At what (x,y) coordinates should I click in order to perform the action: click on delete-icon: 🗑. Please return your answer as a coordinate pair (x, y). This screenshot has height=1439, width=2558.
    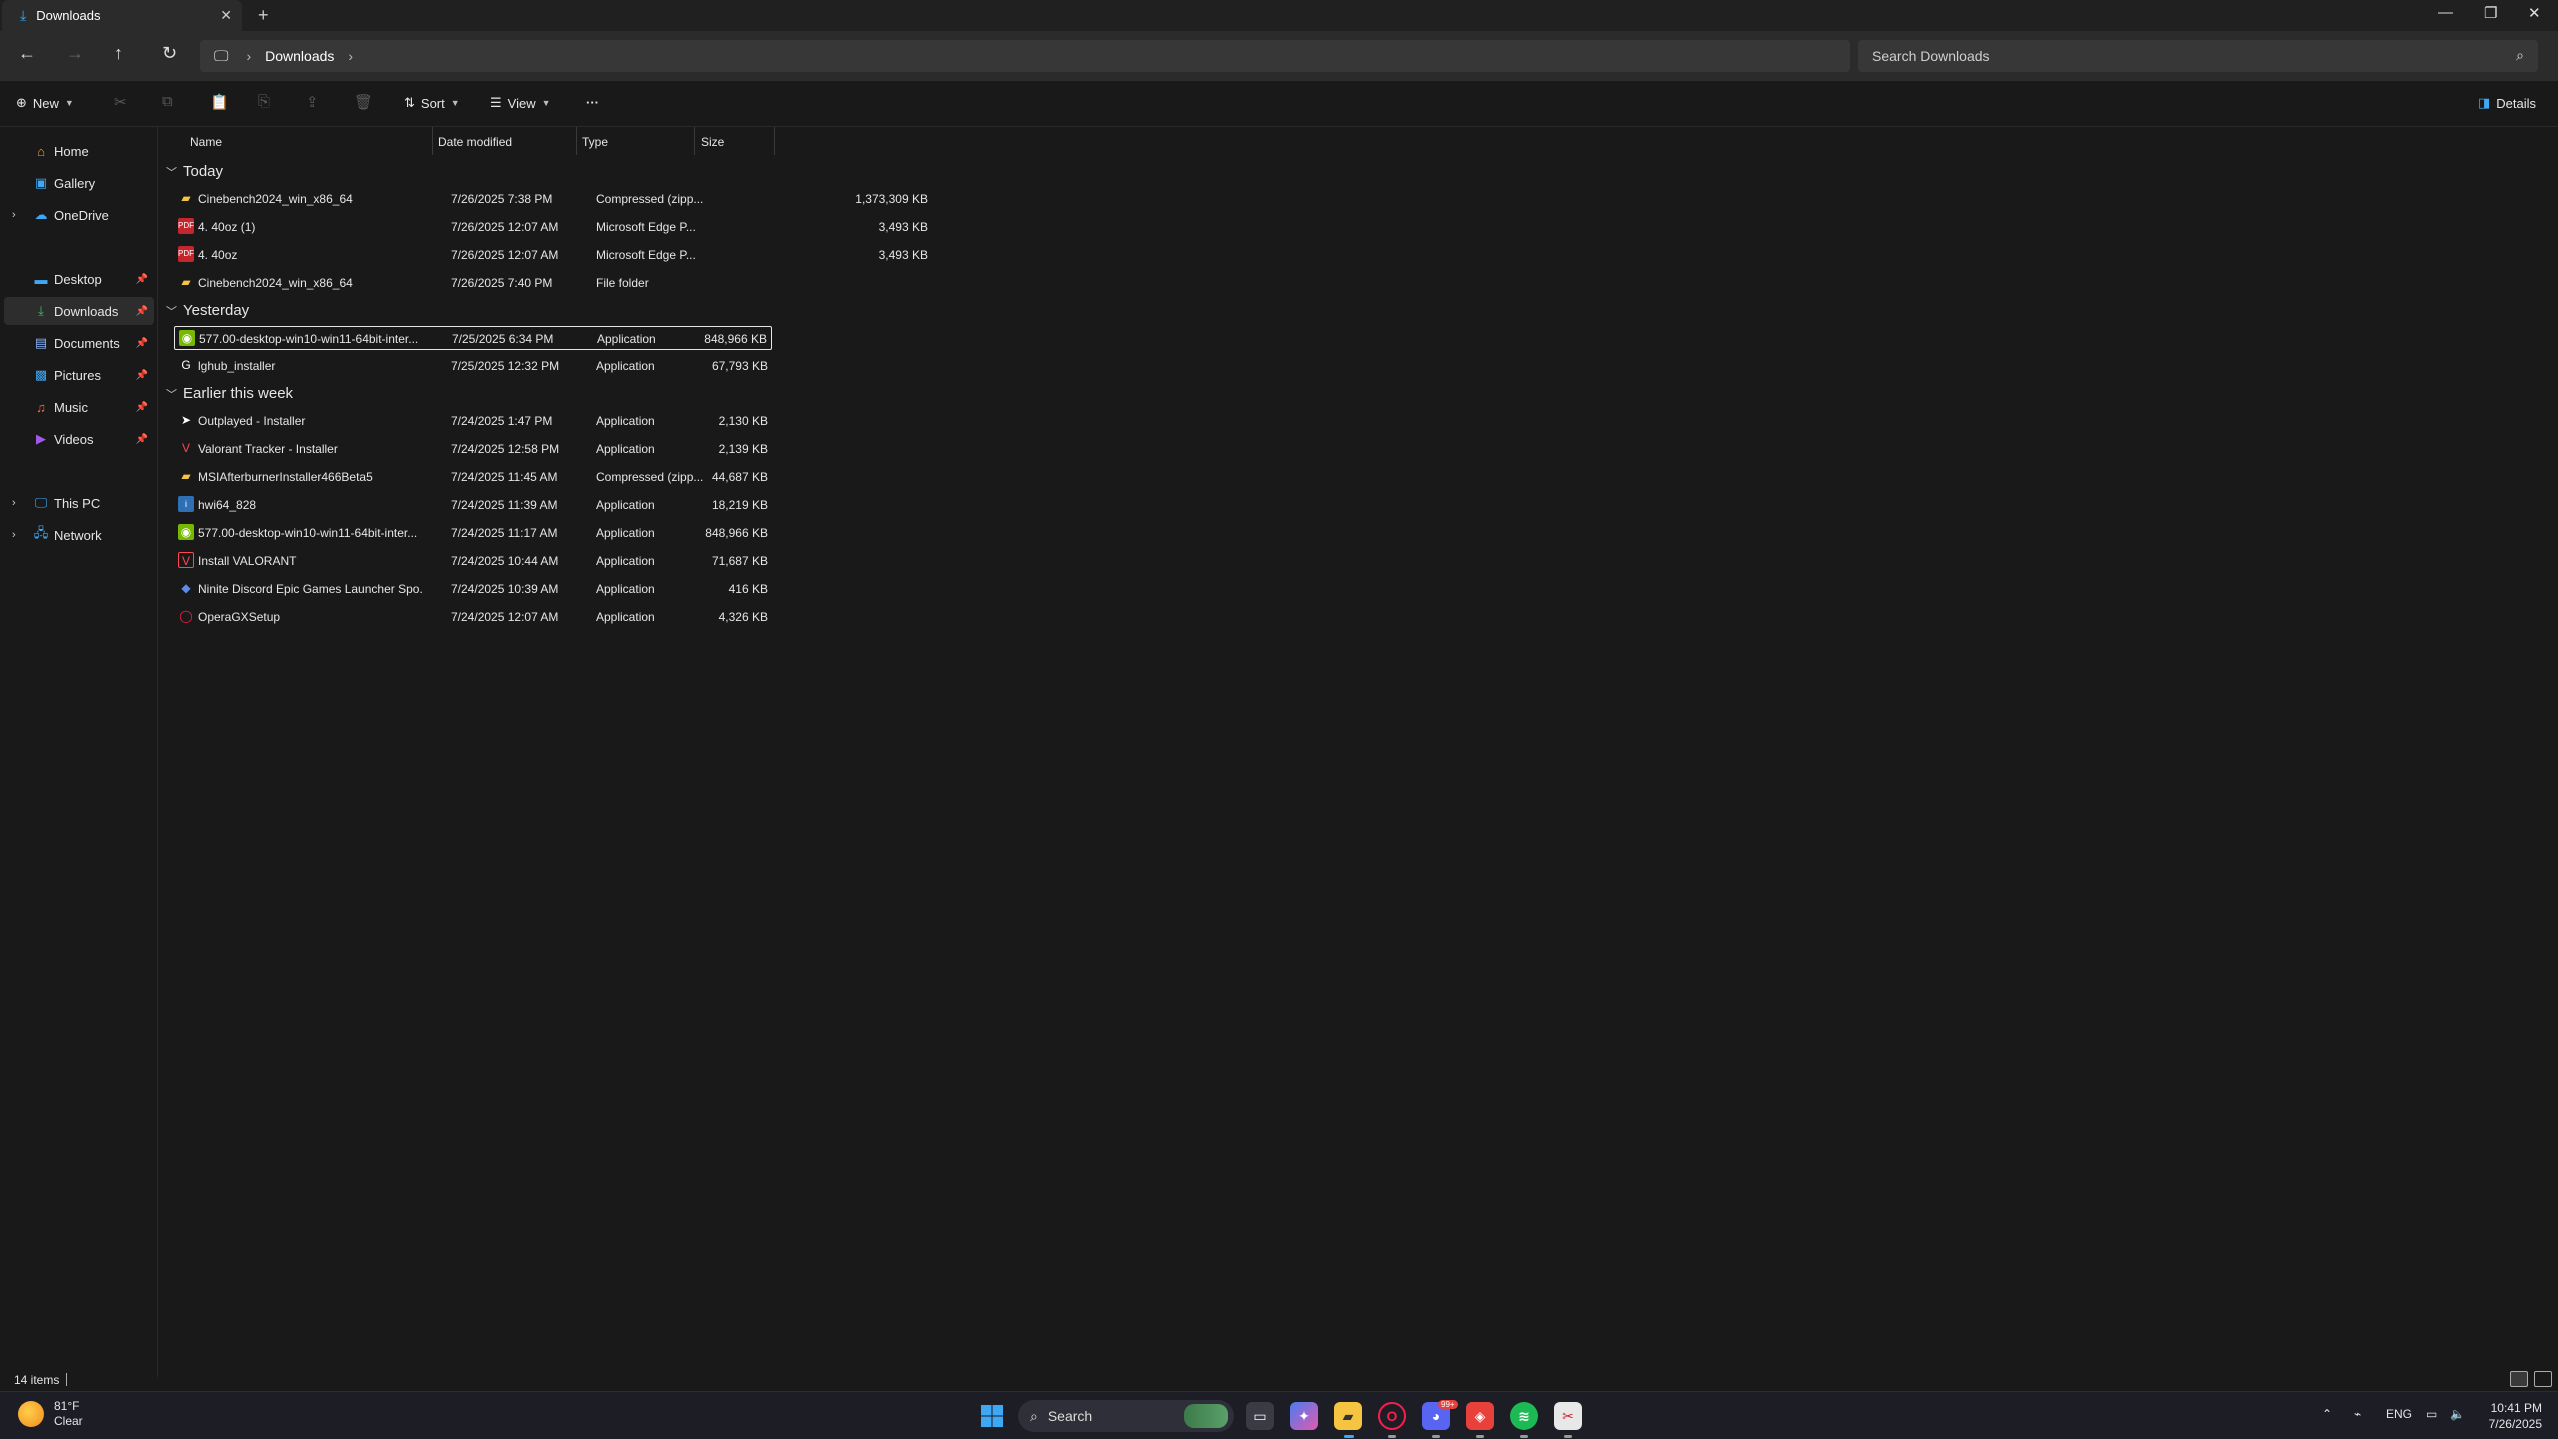
    Looking at the image, I should click on (363, 102).